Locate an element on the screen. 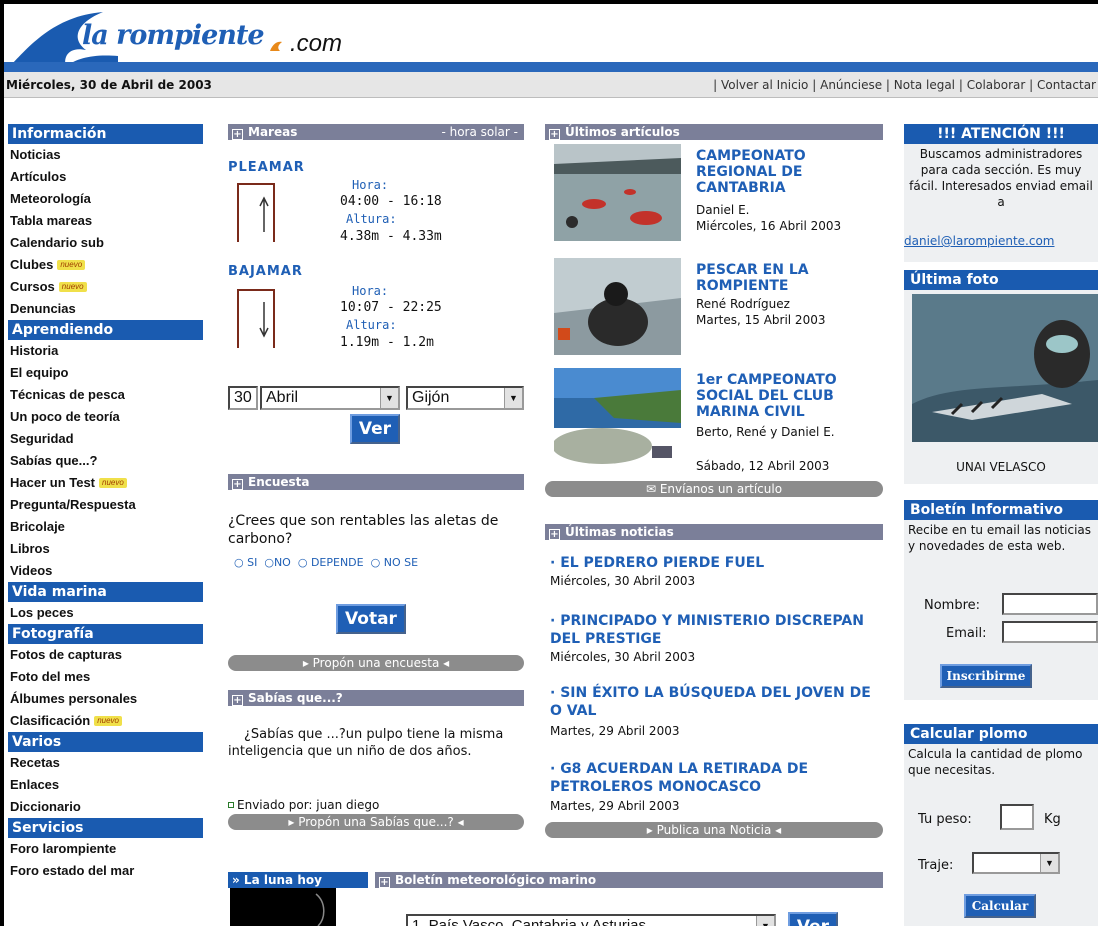 The width and height of the screenshot is (1098, 926). sidebar-item: Álbumes personales is located at coordinates (105, 699).